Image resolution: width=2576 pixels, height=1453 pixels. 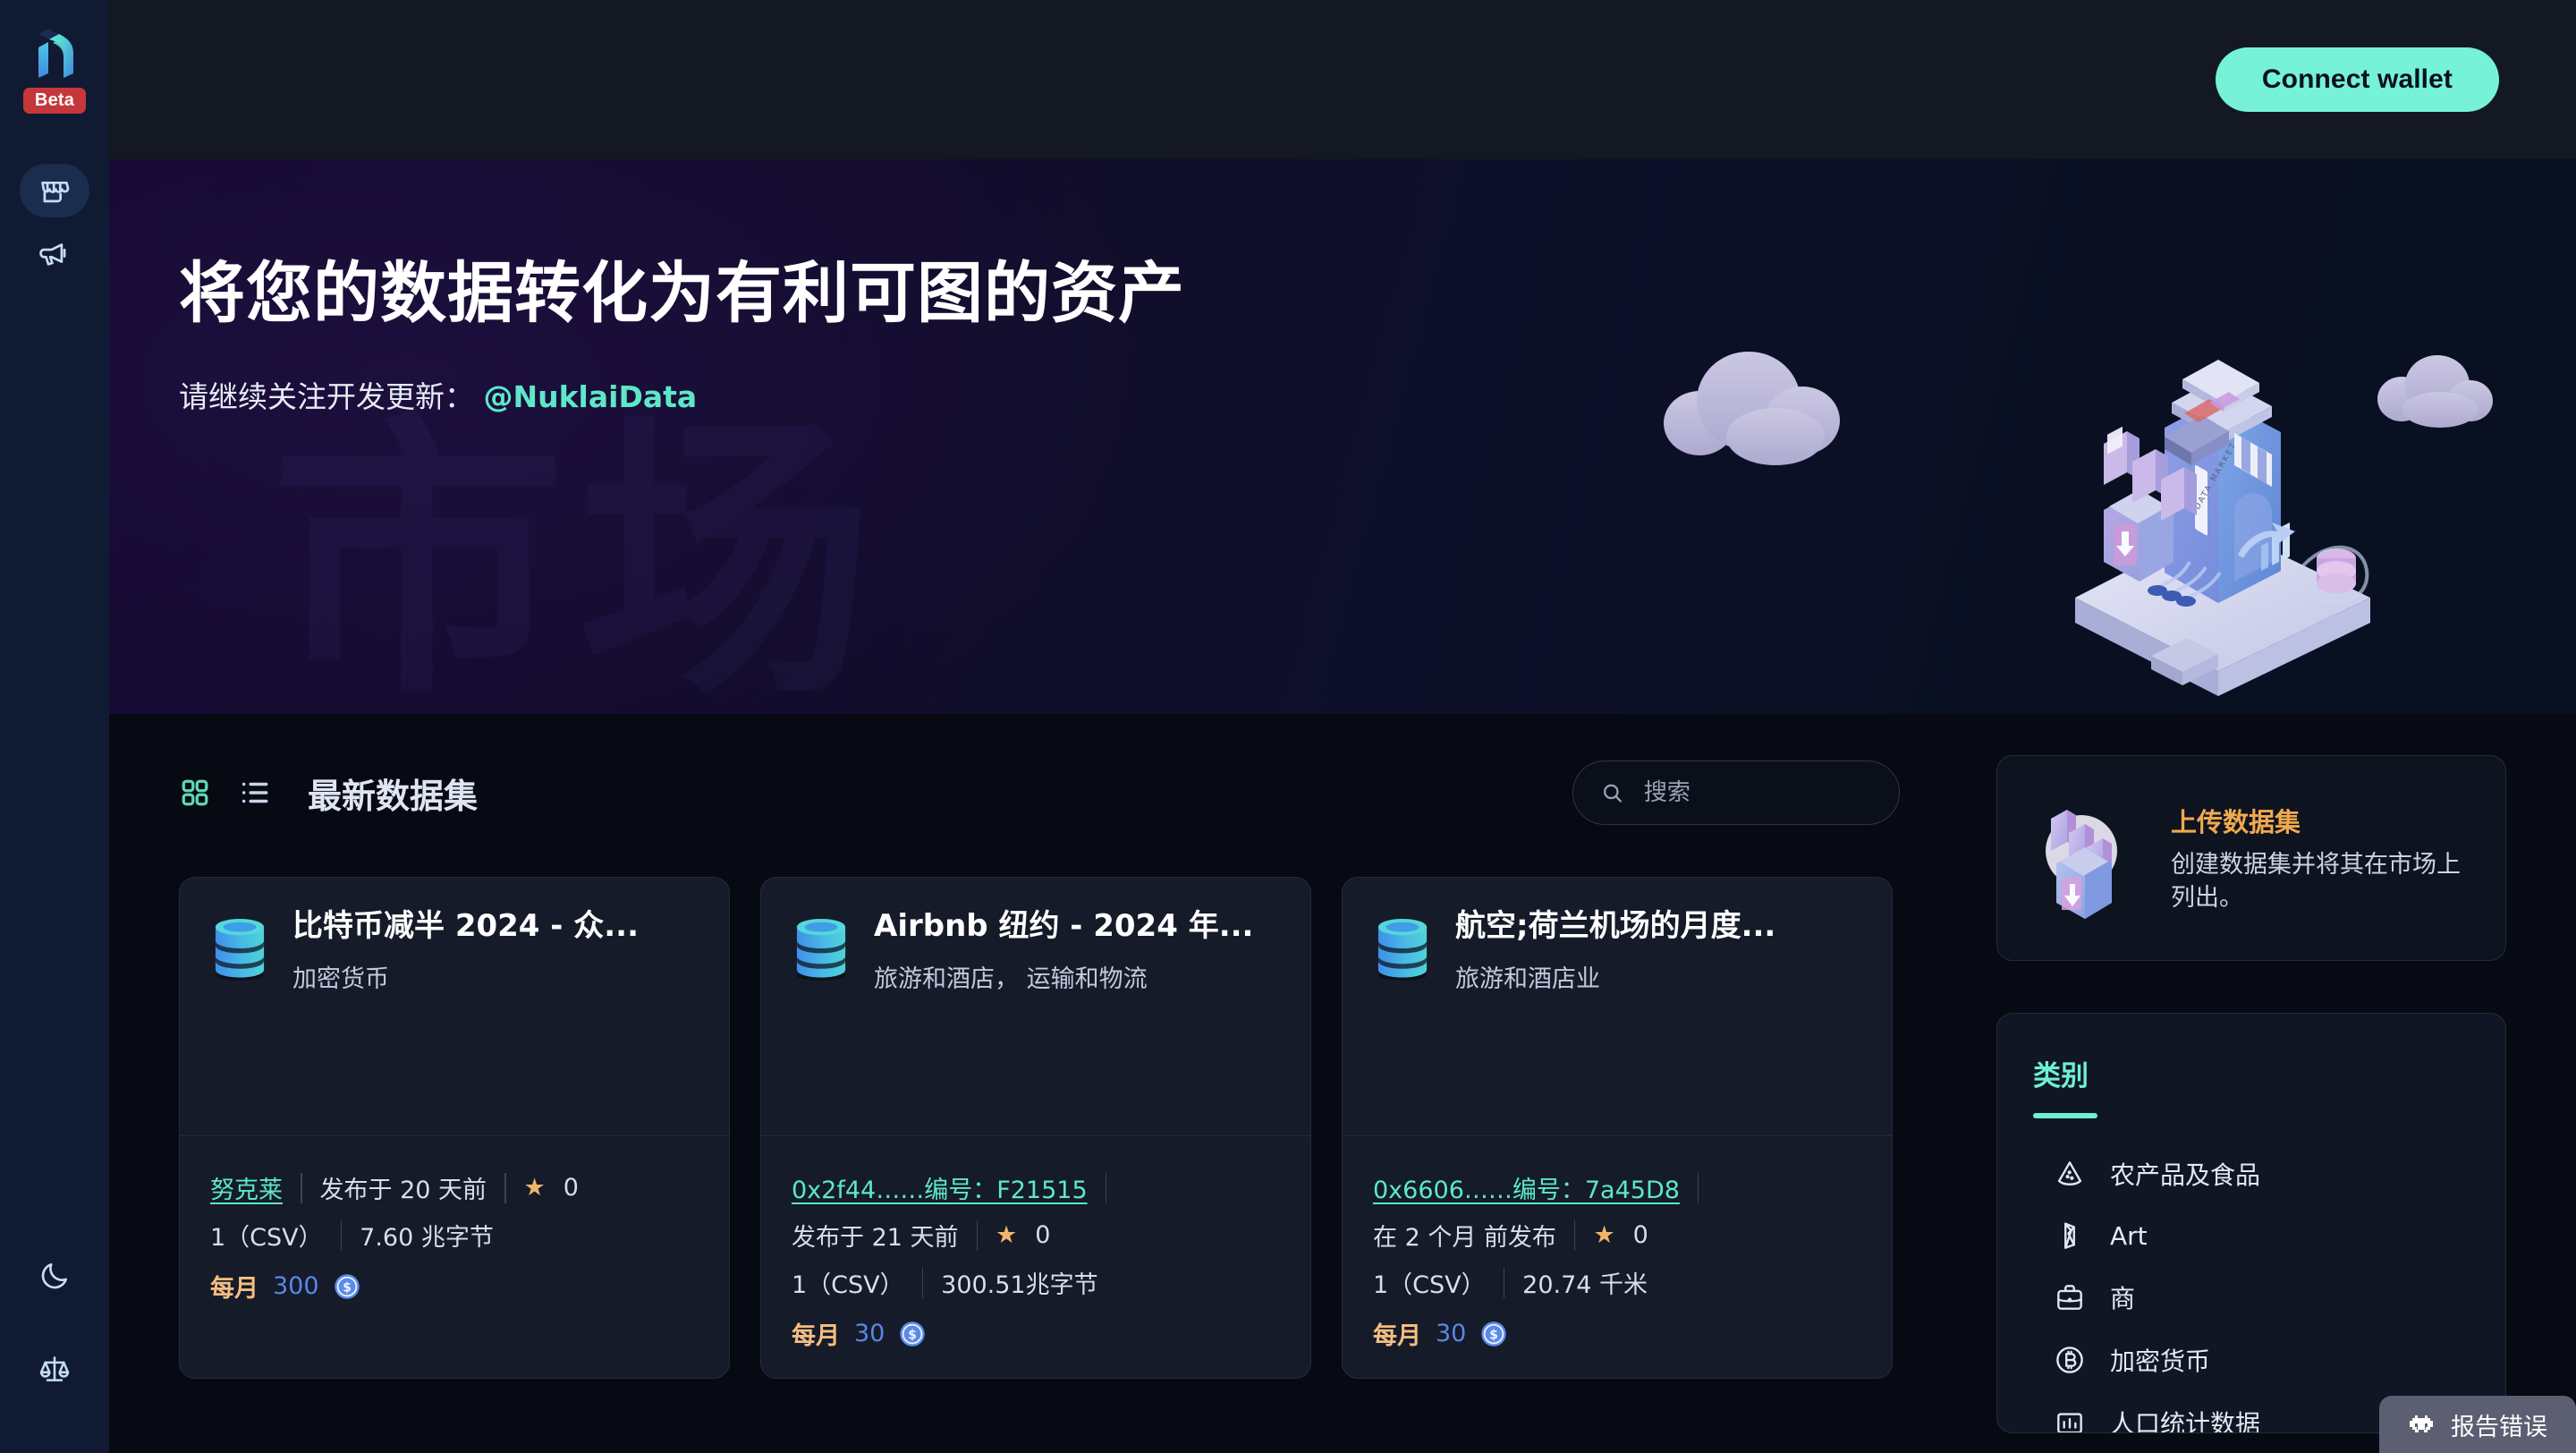 What do you see at coordinates (2251, 1297) in the screenshot?
I see `category-item-business: 商` at bounding box center [2251, 1297].